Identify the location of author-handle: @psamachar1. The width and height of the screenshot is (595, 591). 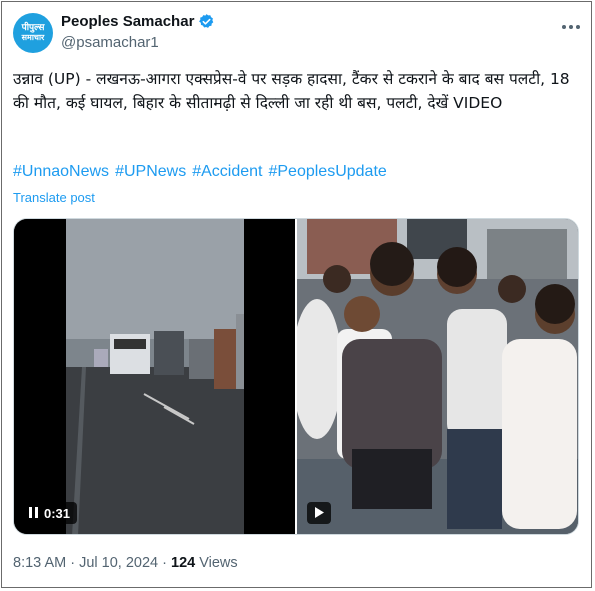
(110, 42).